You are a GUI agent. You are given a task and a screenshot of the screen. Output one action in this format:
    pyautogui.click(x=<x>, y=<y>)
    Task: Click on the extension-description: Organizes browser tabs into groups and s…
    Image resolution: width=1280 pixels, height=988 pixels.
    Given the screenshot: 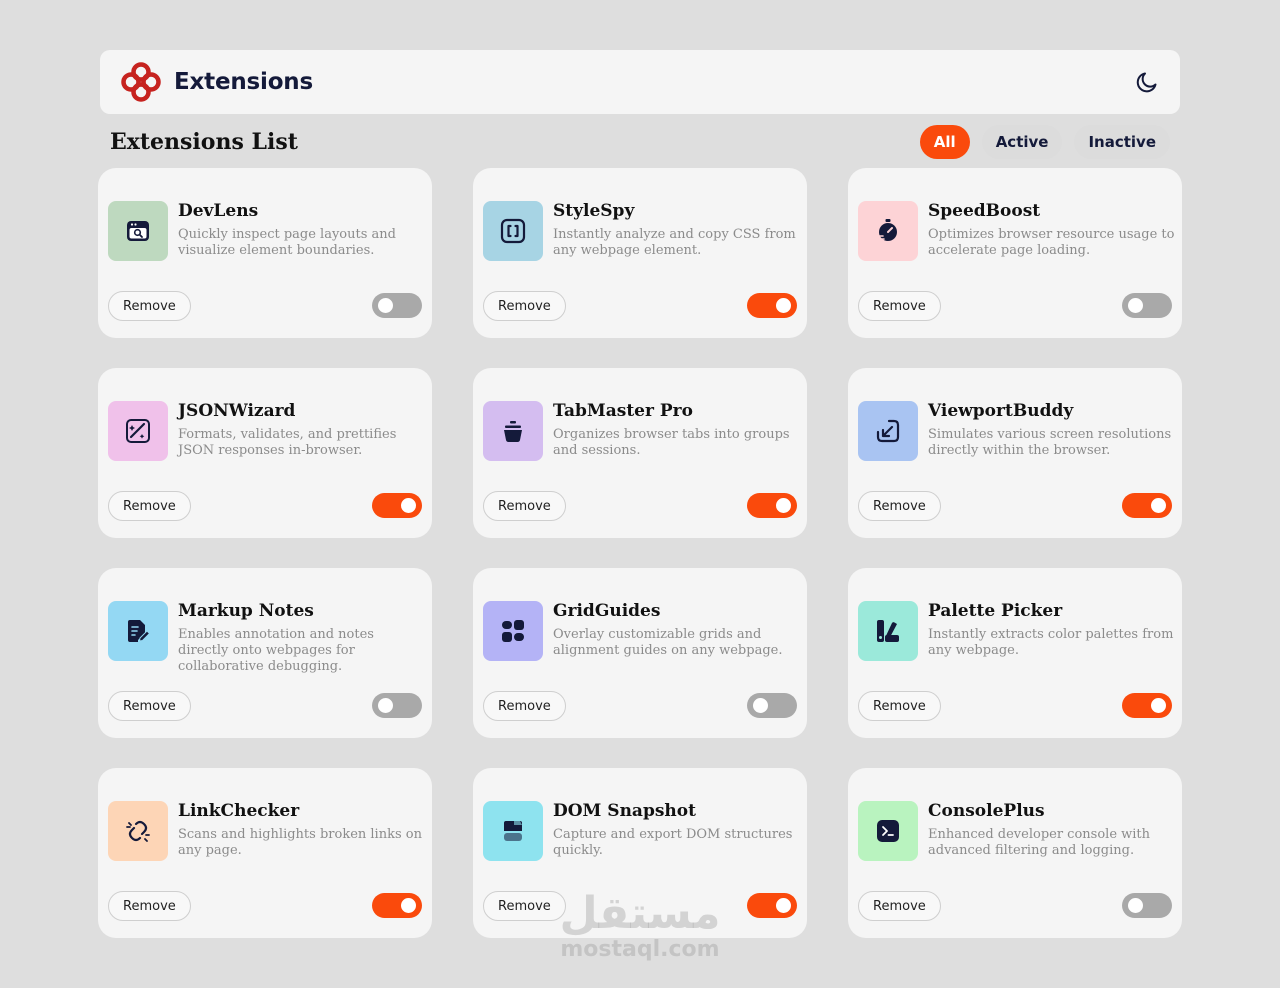 What is the action you would take?
    pyautogui.click(x=671, y=442)
    